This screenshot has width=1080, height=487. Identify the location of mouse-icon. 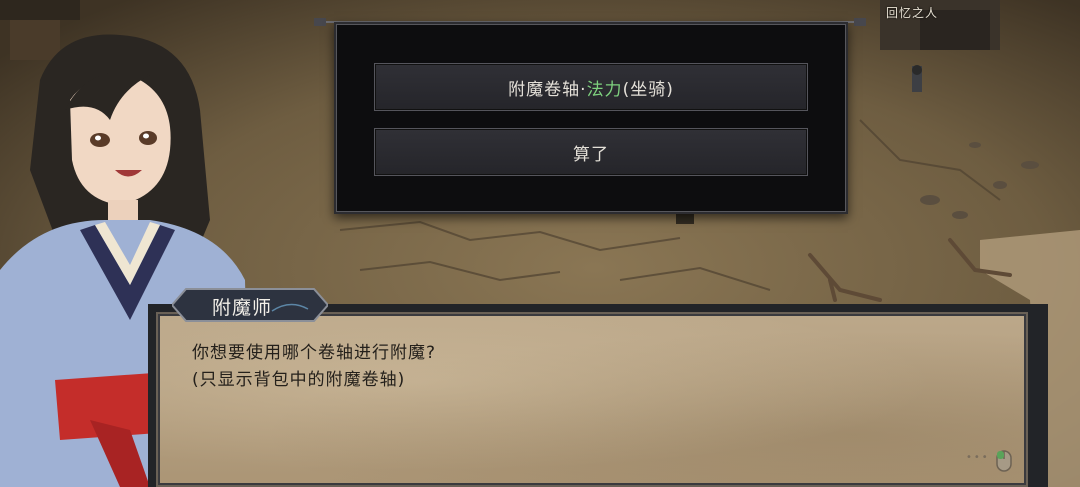
(1004, 461).